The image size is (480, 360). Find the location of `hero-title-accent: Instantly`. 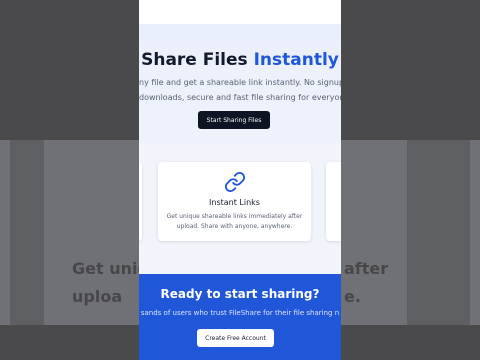

hero-title-accent: Instantly is located at coordinates (296, 60).